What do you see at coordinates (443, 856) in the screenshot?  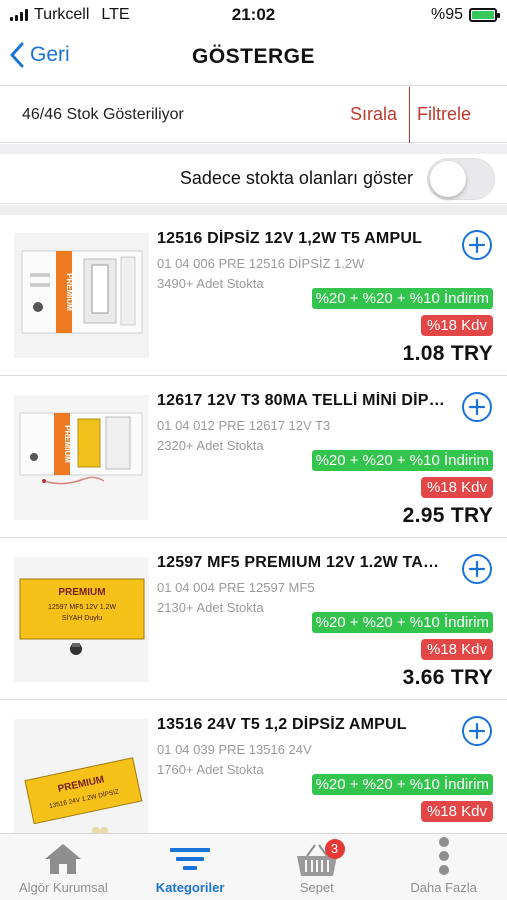 I see `more-dots-icon` at bounding box center [443, 856].